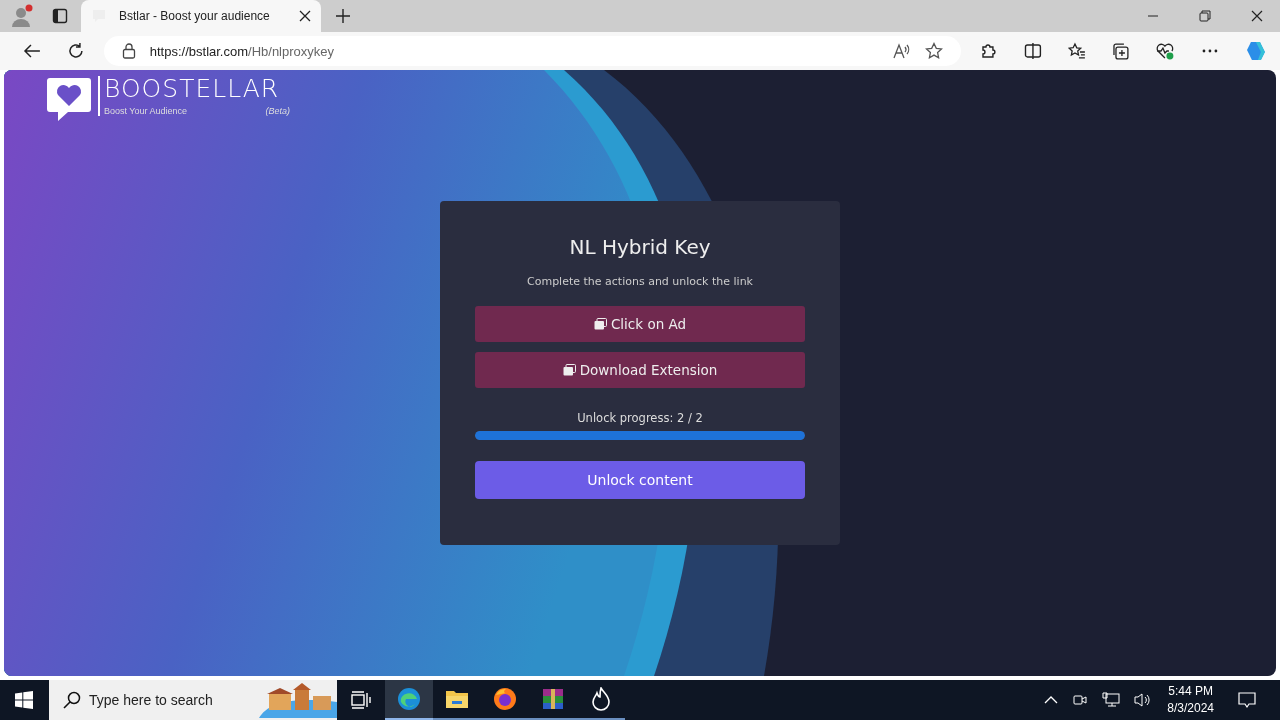 The height and width of the screenshot is (720, 1280). What do you see at coordinates (601, 699) in the screenshot?
I see `flame-icon` at bounding box center [601, 699].